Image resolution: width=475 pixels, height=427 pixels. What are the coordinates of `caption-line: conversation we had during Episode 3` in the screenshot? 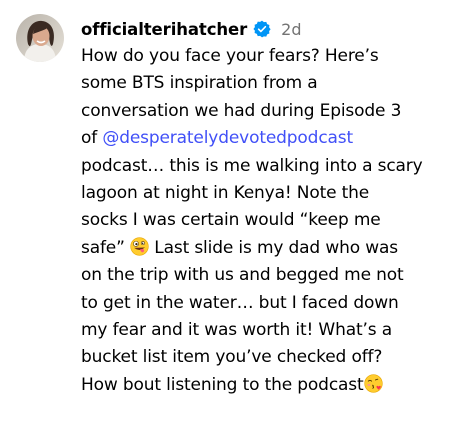 It's located at (241, 110).